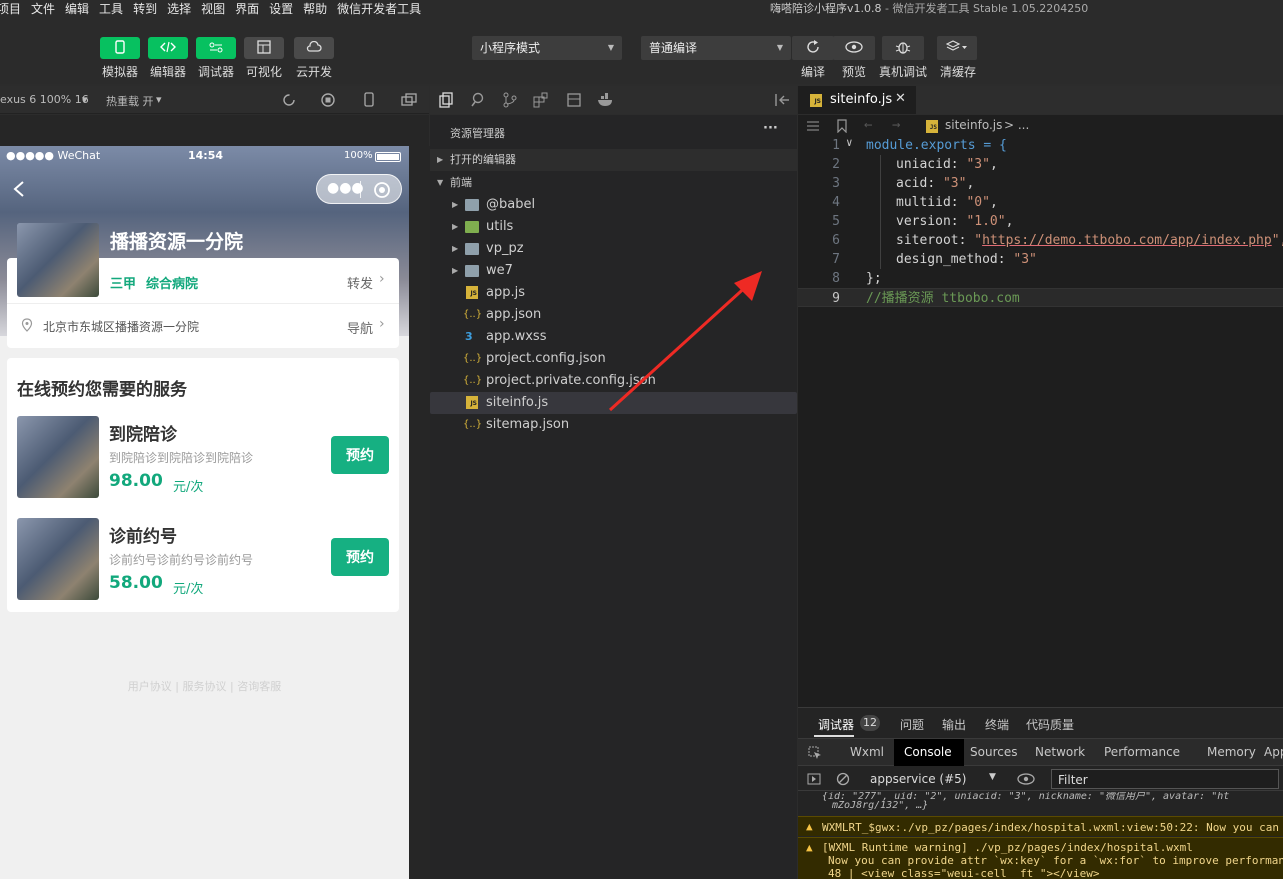 The width and height of the screenshot is (1283, 879). What do you see at coordinates (247, 9) in the screenshot?
I see `menu-item: 界面` at bounding box center [247, 9].